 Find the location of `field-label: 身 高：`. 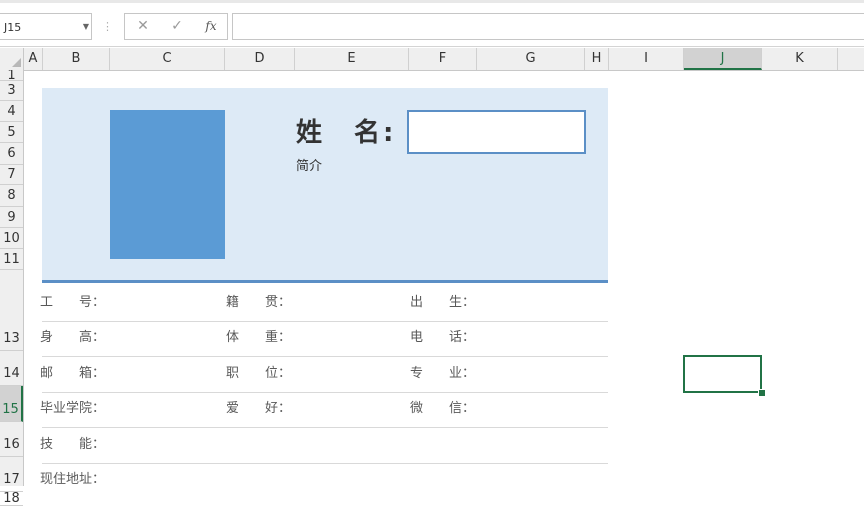

field-label: 身 高： is located at coordinates (73, 337).